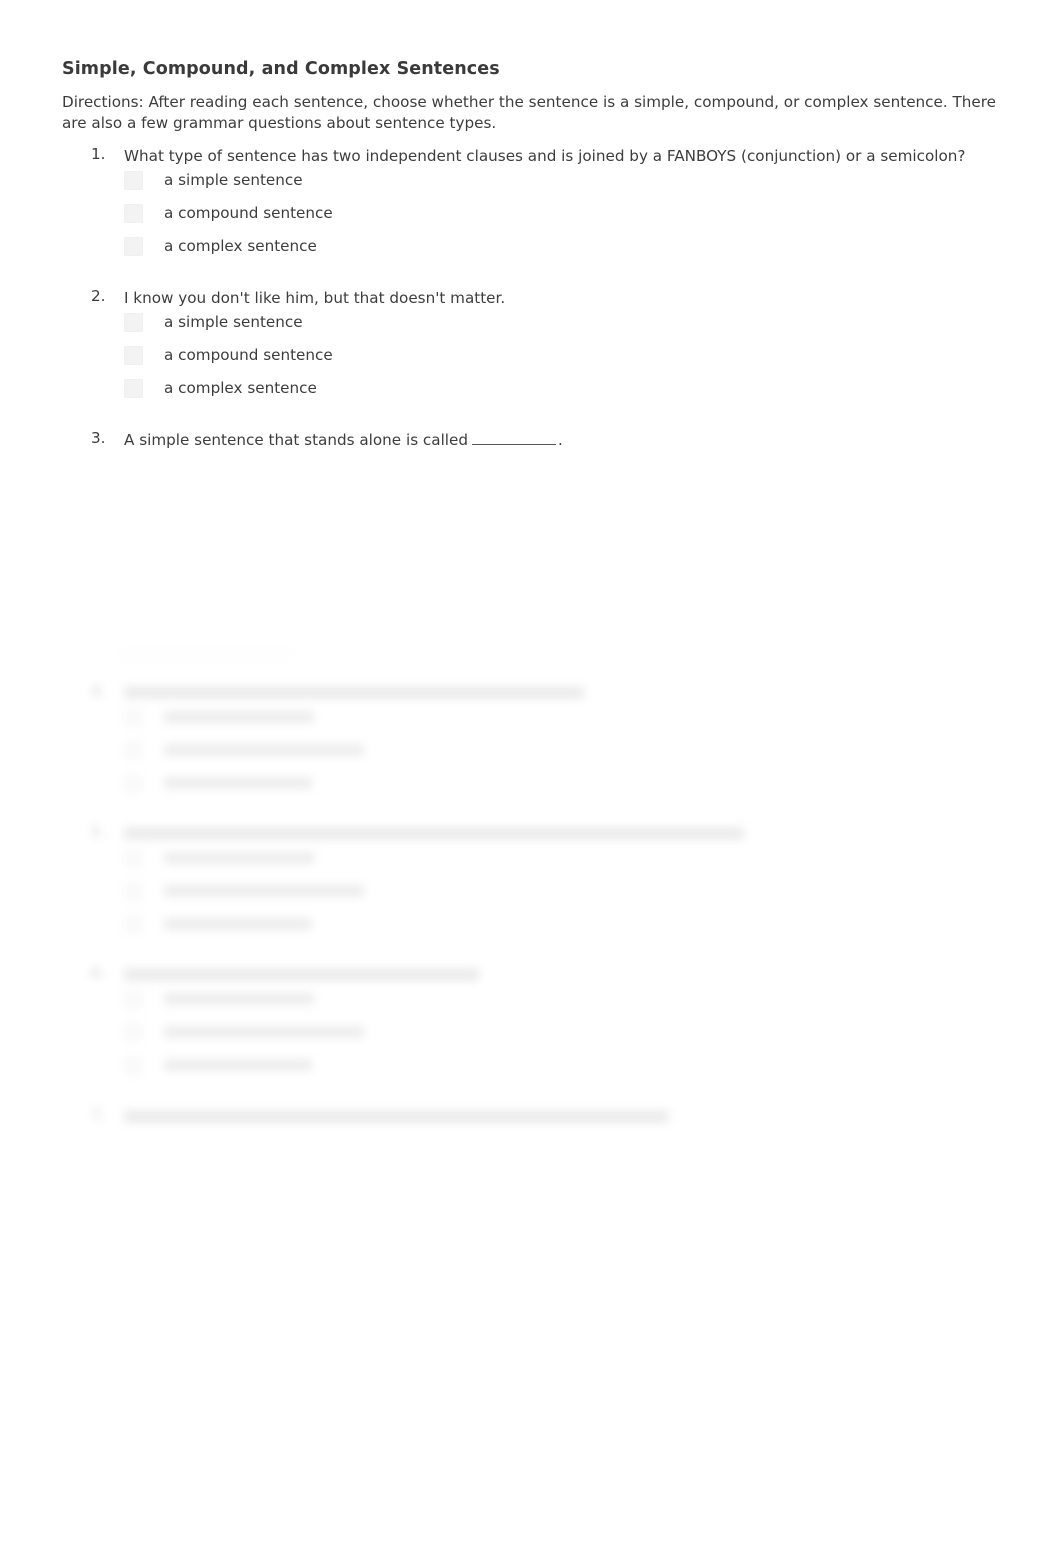  What do you see at coordinates (560, 440) in the screenshot?
I see `question-text-after-blank: .` at bounding box center [560, 440].